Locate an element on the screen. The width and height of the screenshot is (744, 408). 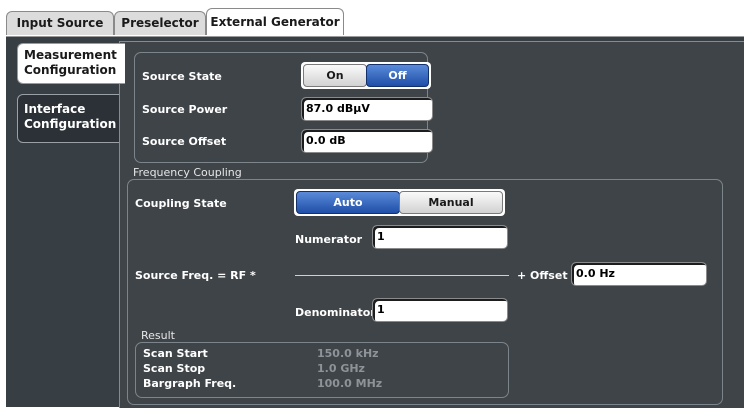
source-state-on-button: On is located at coordinates (335, 75).